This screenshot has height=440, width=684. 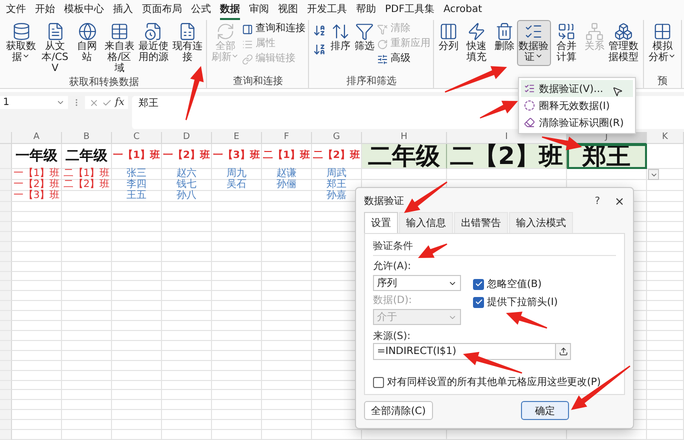 What do you see at coordinates (123, 12) in the screenshot?
I see `menu-tab: 插入` at bounding box center [123, 12].